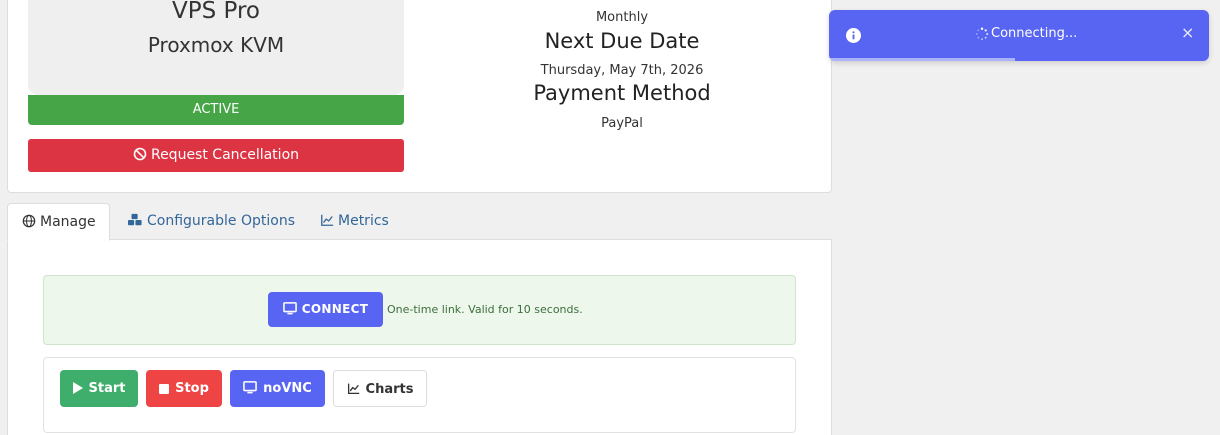  Describe the element at coordinates (135, 219) in the screenshot. I see `cubes-icon` at that location.